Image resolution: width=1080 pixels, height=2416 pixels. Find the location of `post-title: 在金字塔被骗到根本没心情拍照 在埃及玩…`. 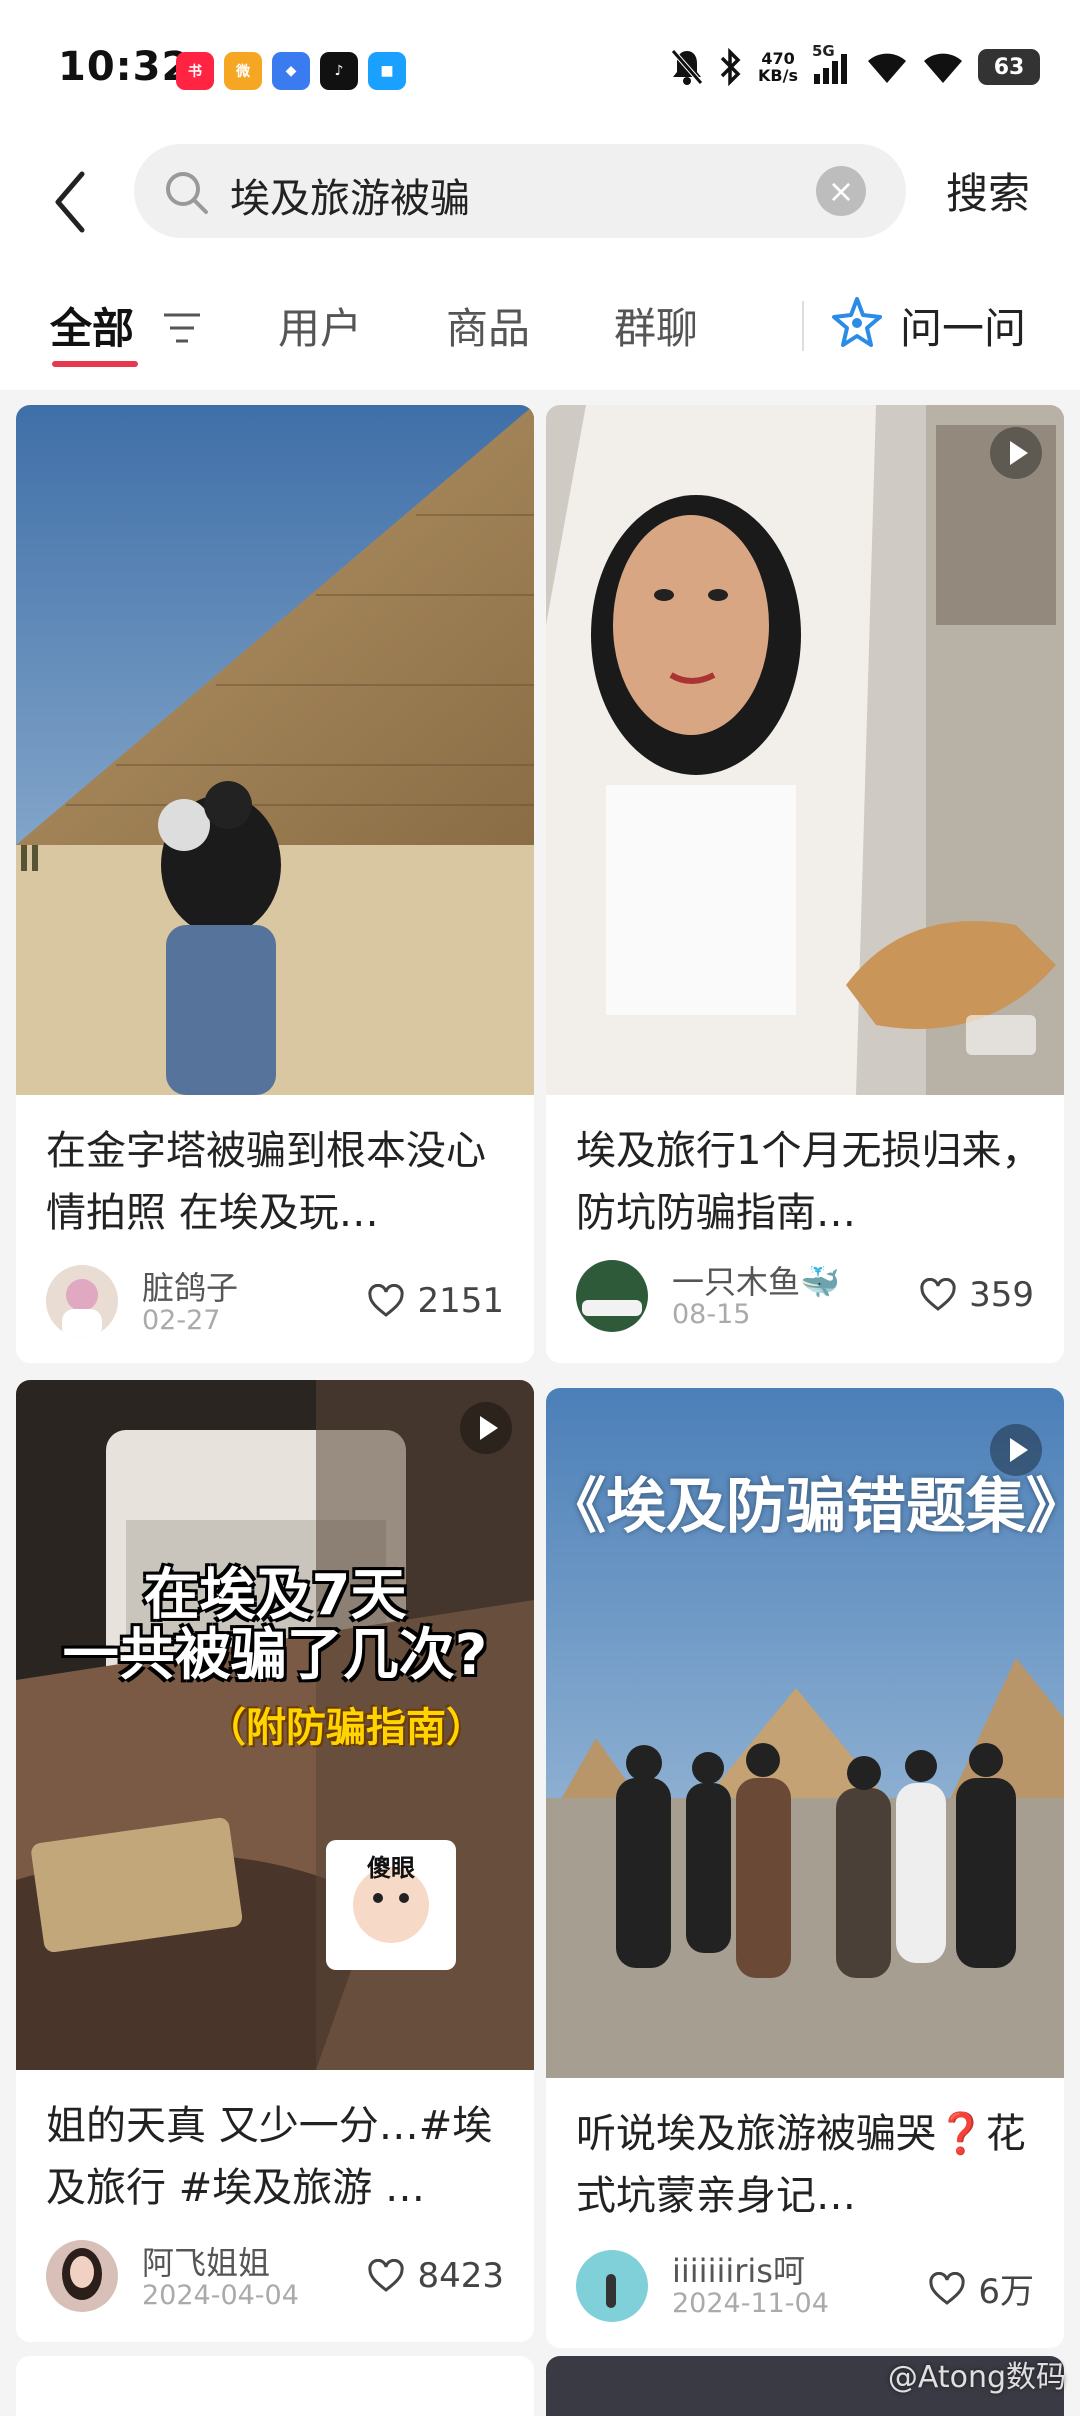

post-title: 在金字塔被骗到根本没心情拍照 在埃及玩… is located at coordinates (281, 1182).